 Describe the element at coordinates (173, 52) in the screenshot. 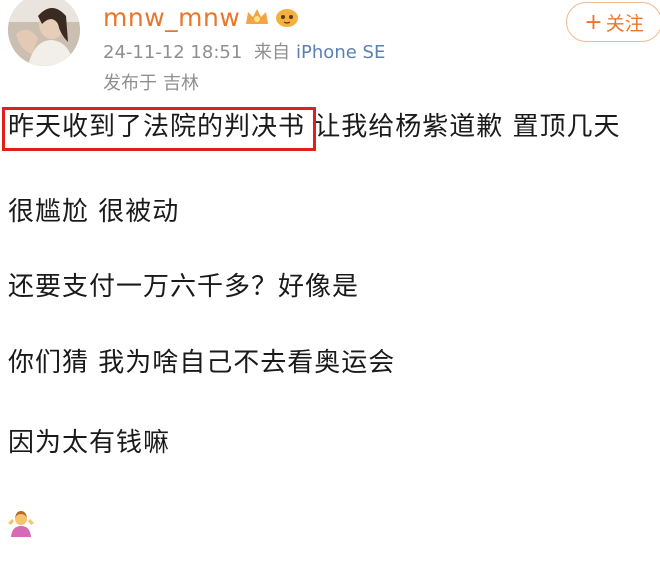

I see `post-timestamp: 24-11-12 18:51` at that location.